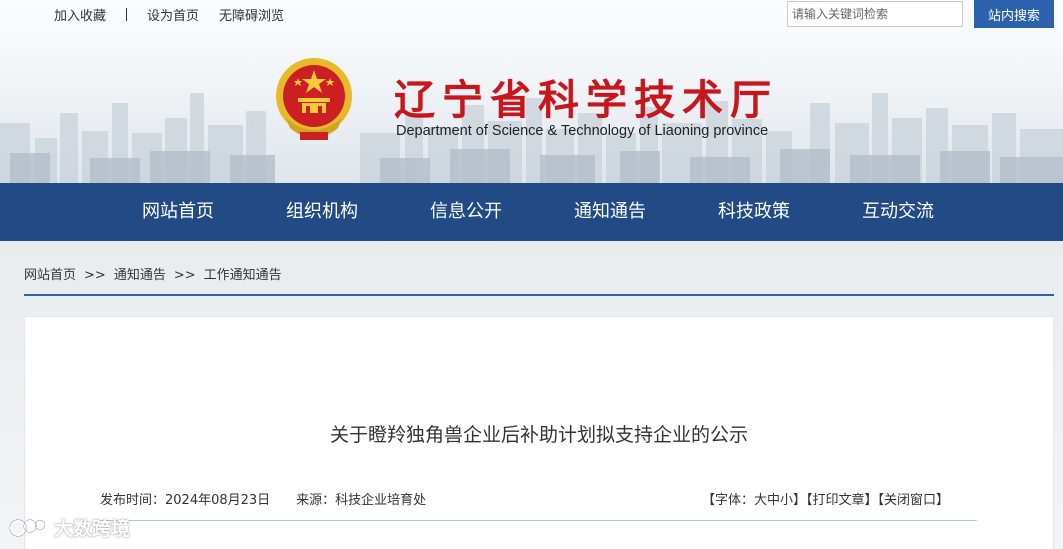  I want to click on national-emblem-icon, so click(314, 99).